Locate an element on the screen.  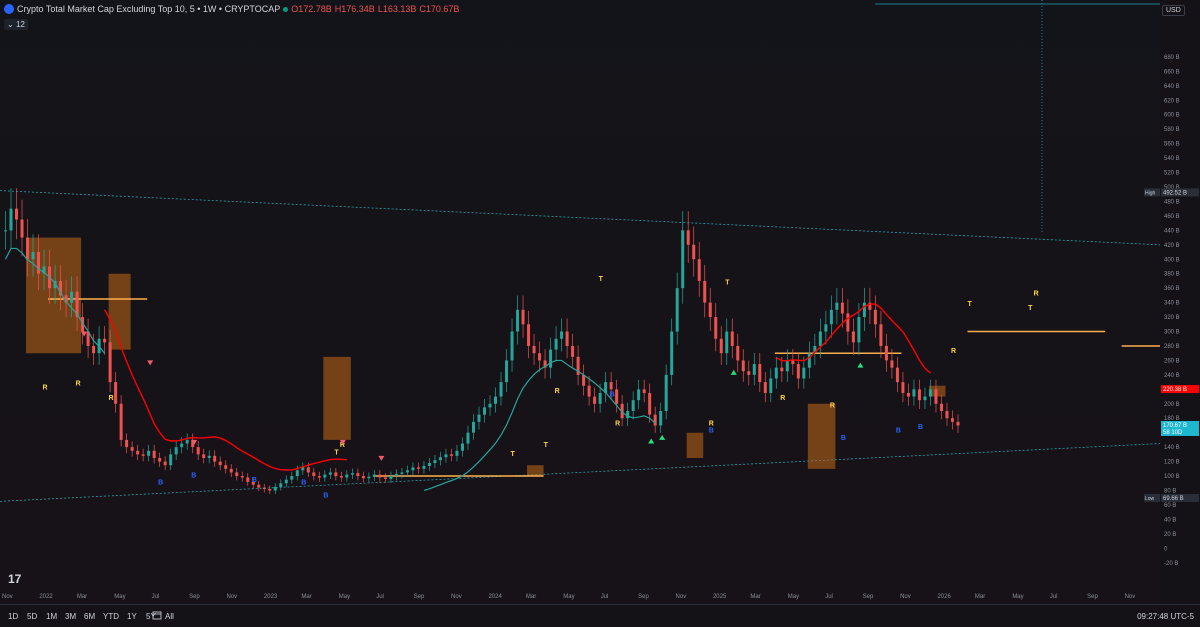
y-tick-label: 340 B is located at coordinates (1172, 304).